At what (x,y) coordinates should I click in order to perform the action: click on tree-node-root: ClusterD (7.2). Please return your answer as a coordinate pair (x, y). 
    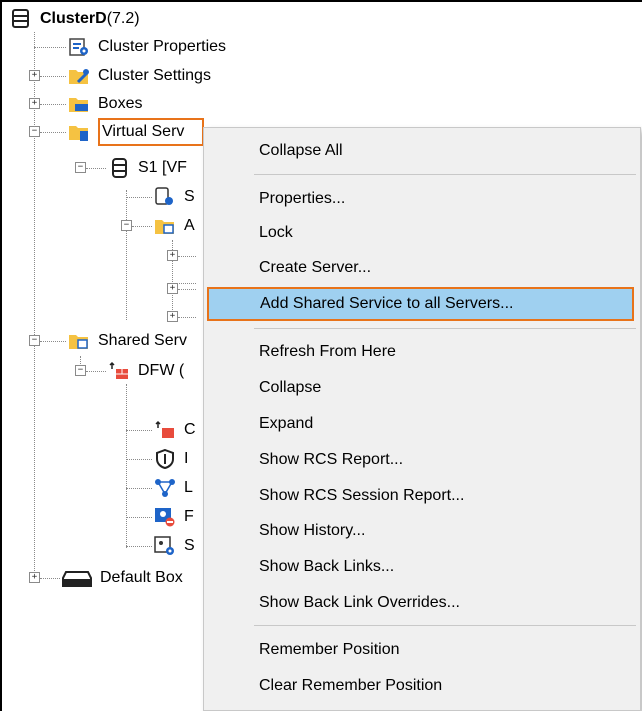
    Looking at the image, I should click on (75, 19).